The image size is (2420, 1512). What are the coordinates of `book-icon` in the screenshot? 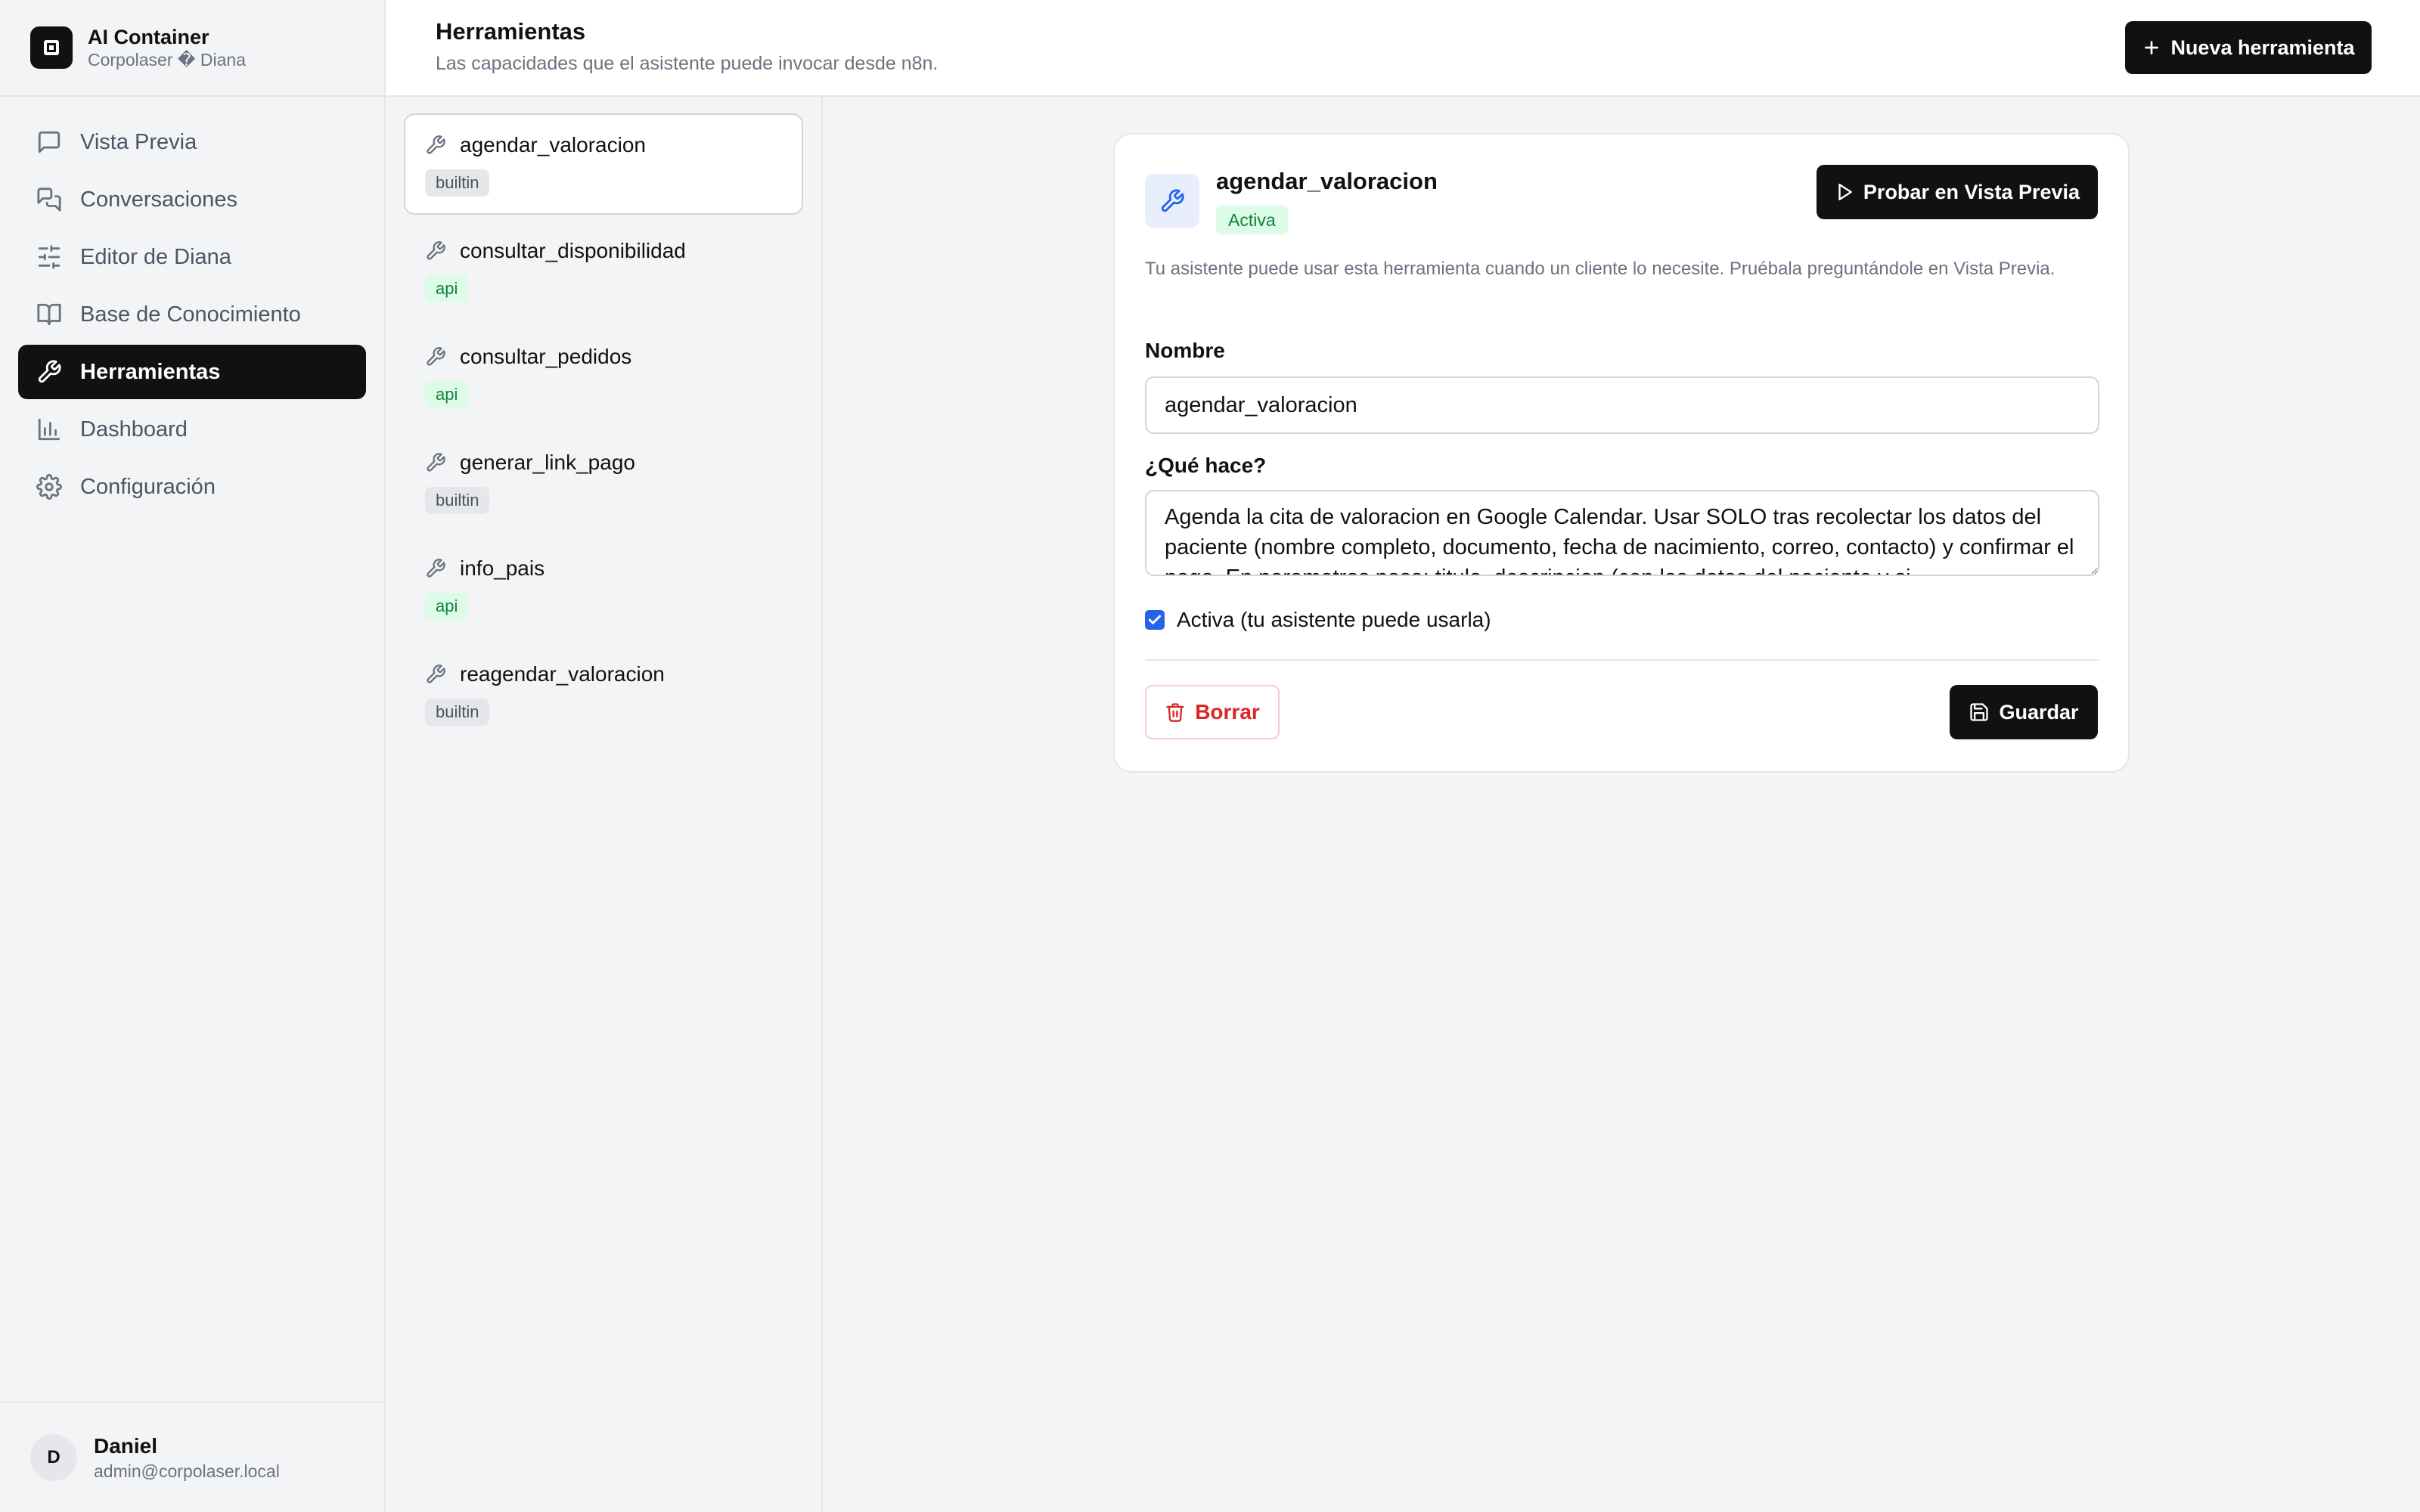 It's located at (49, 315).